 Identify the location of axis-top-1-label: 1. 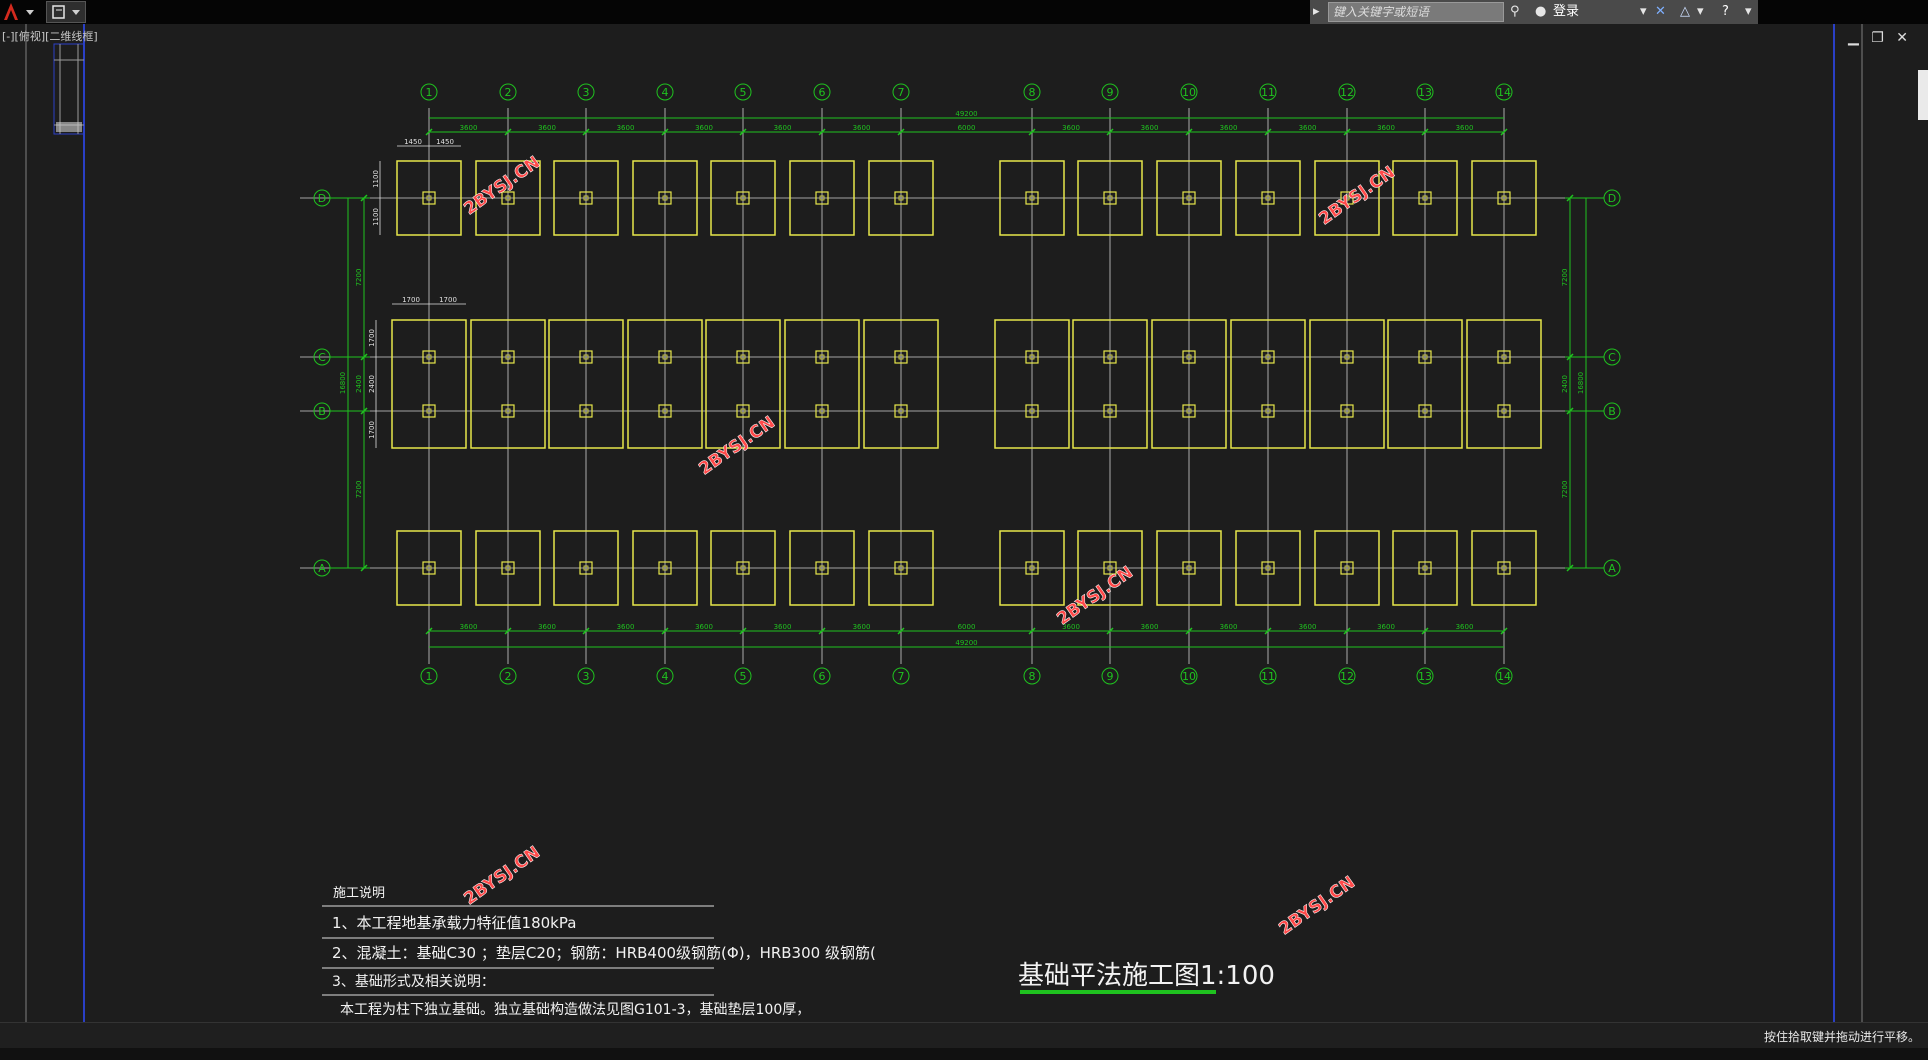
(429, 92).